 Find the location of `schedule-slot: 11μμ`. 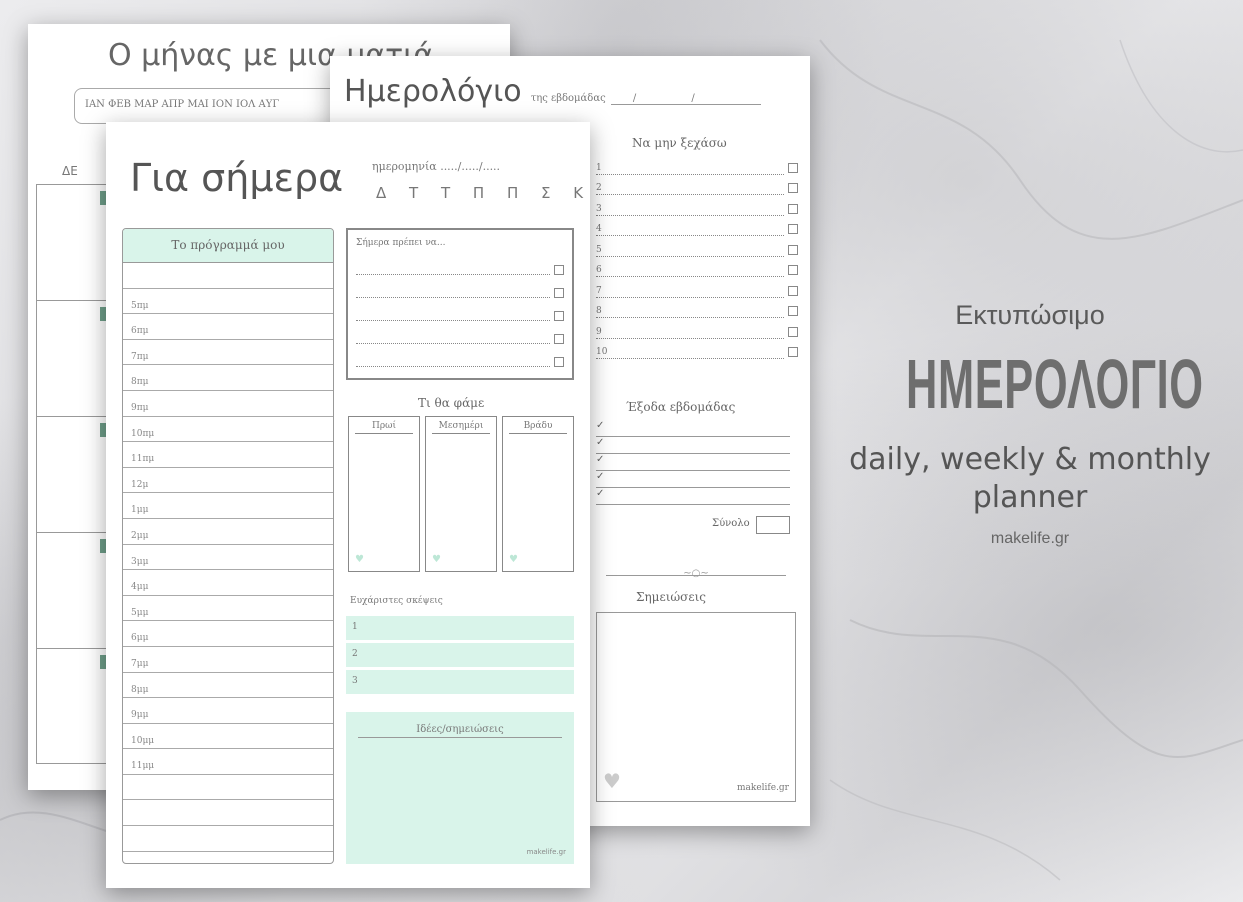

schedule-slot: 11μμ is located at coordinates (228, 762).